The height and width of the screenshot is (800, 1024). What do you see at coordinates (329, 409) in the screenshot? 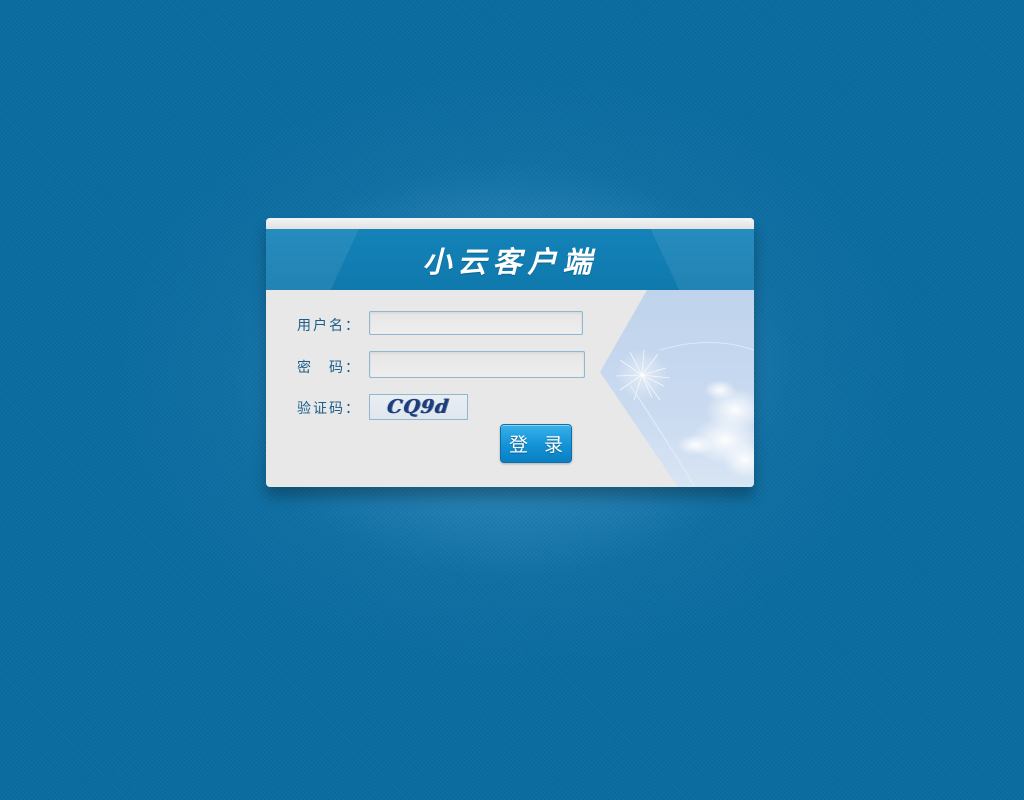
I see `captcha-label: 验证码：` at bounding box center [329, 409].